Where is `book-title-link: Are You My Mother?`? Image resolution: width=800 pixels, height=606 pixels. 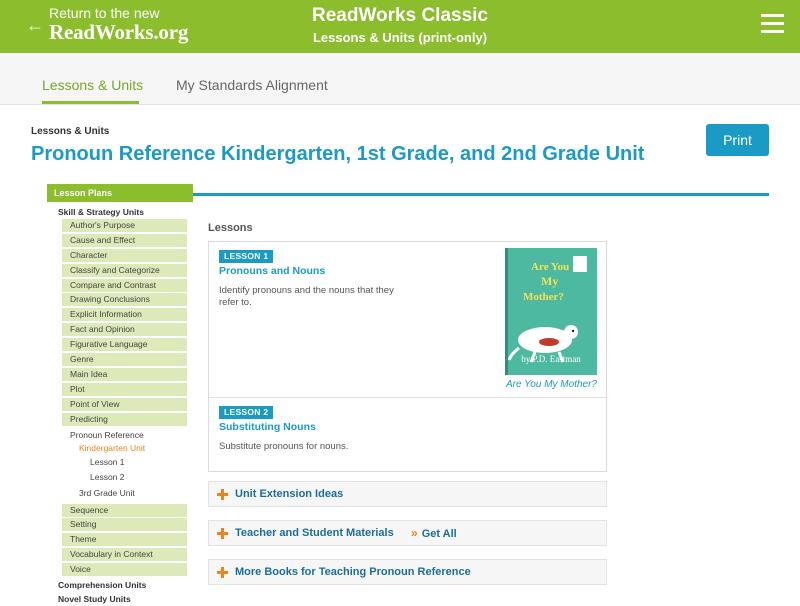
book-title-link: Are You My Mother? is located at coordinates (548, 384).